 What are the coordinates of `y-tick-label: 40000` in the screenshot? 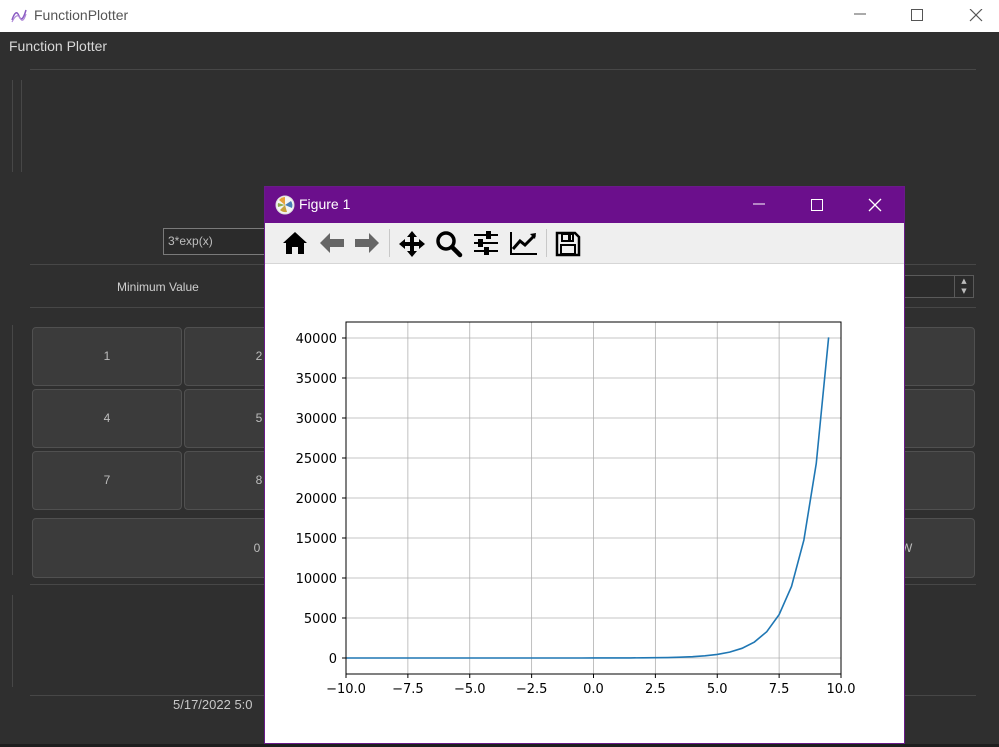 It's located at (316, 339).